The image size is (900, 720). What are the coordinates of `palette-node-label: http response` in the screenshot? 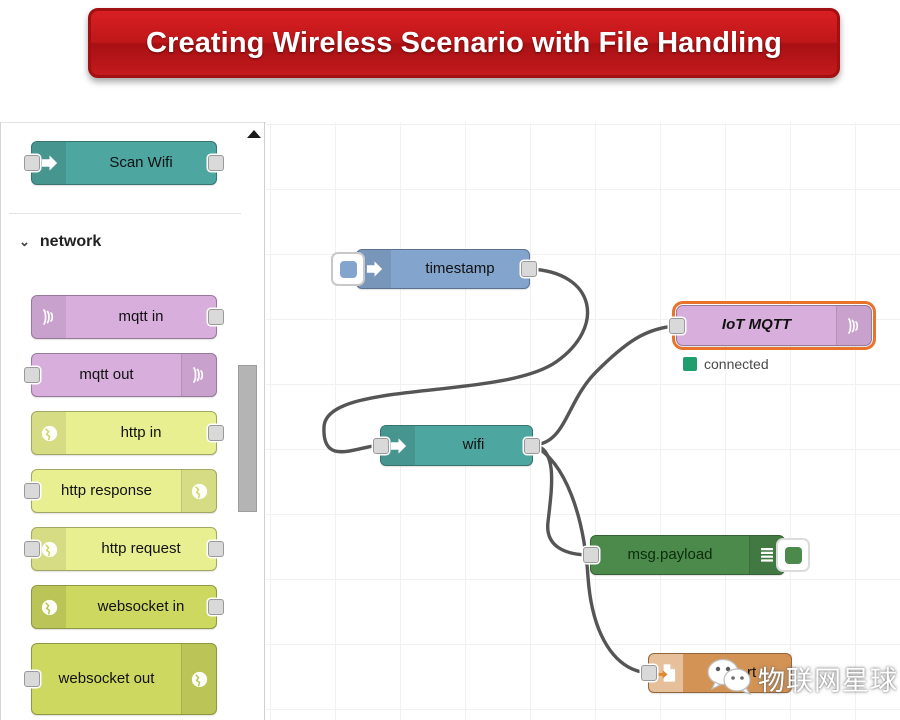 It's located at (106, 490).